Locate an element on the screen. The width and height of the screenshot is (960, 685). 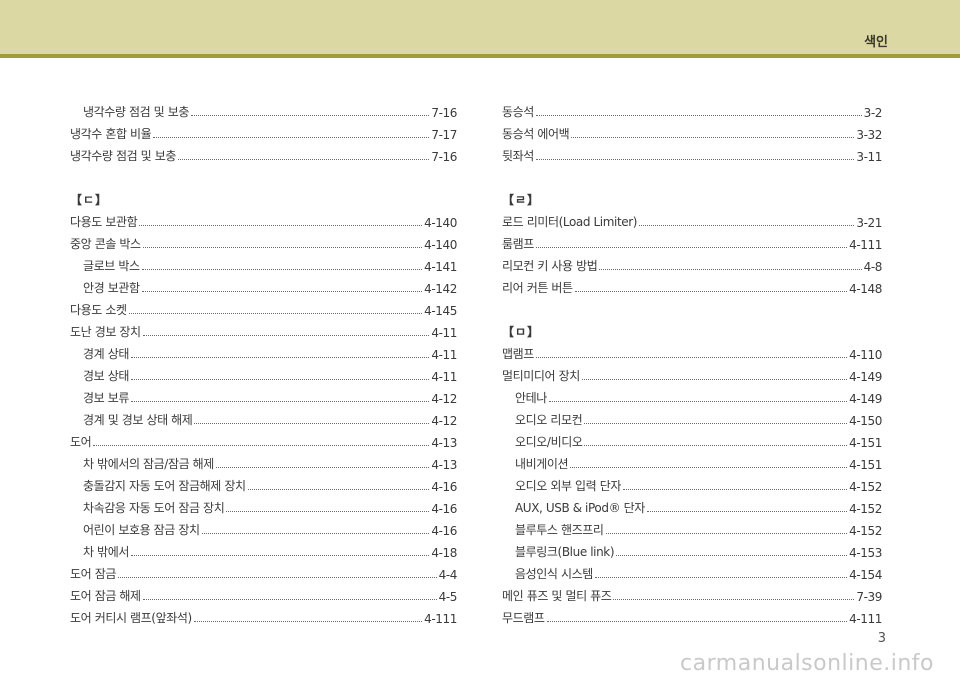
index-entry: 도난 경보 장치 4-11 is located at coordinates (263, 329).